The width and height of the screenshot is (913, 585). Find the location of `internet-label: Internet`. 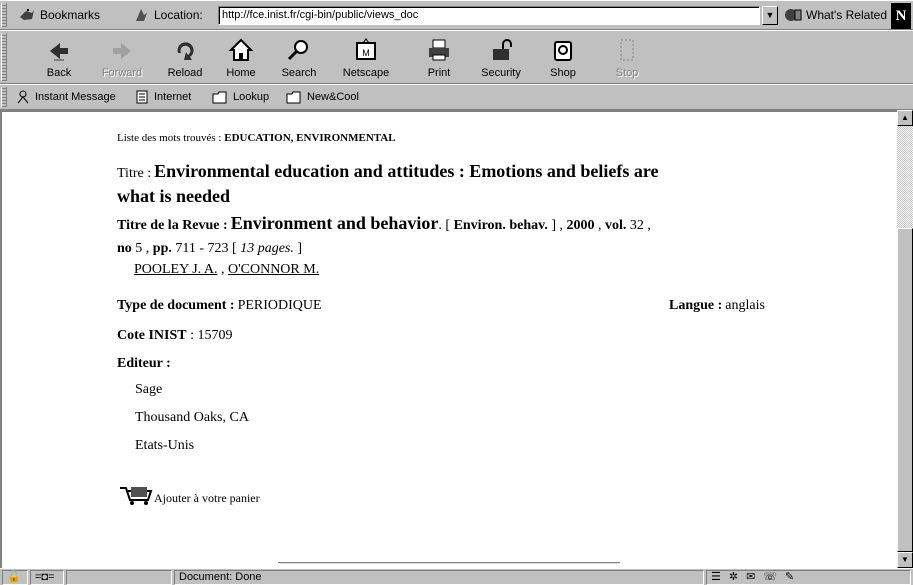

internet-label: Internet is located at coordinates (173, 97).